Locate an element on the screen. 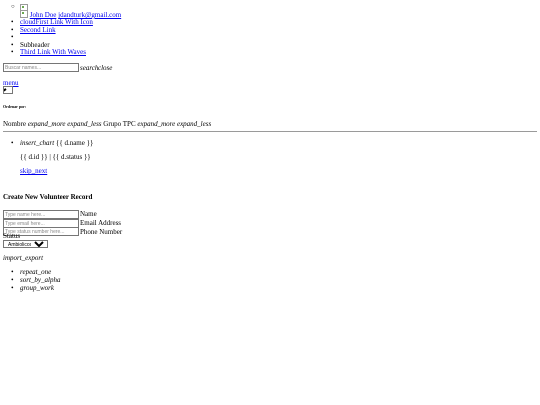 Image resolution: width=540 pixels, height=405 pixels. sort-grupo-label: Grupo TPC is located at coordinates (119, 124).